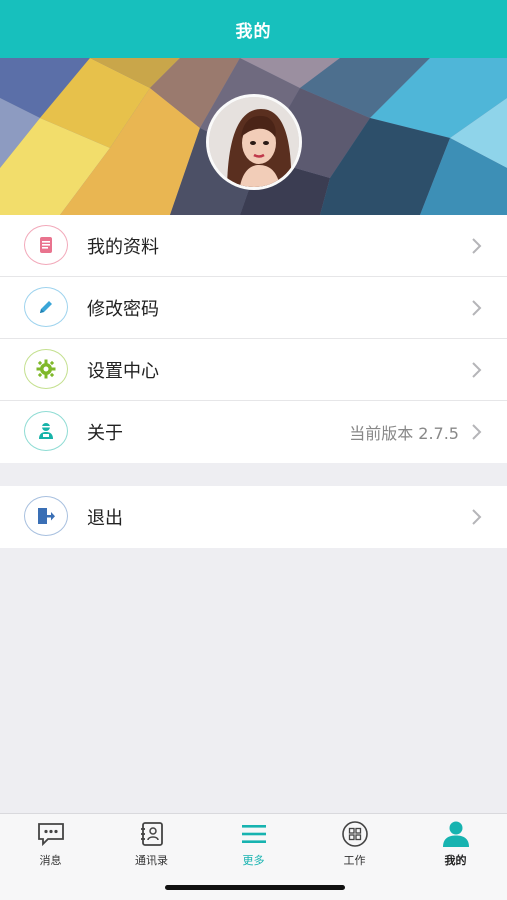 The image size is (507, 900). What do you see at coordinates (46, 431) in the screenshot?
I see `about-person-icon` at bounding box center [46, 431].